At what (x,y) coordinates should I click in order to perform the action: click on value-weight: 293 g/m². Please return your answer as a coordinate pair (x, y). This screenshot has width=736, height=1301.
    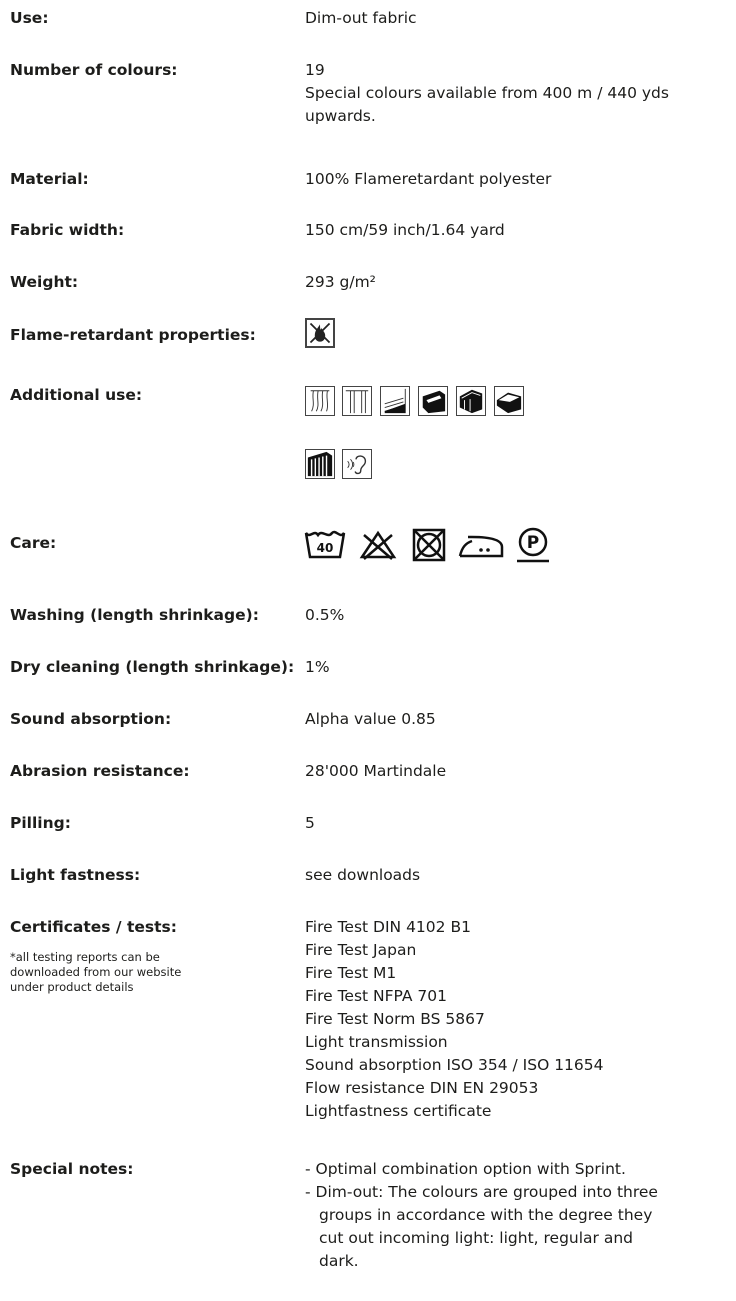
    Looking at the image, I should click on (340, 282).